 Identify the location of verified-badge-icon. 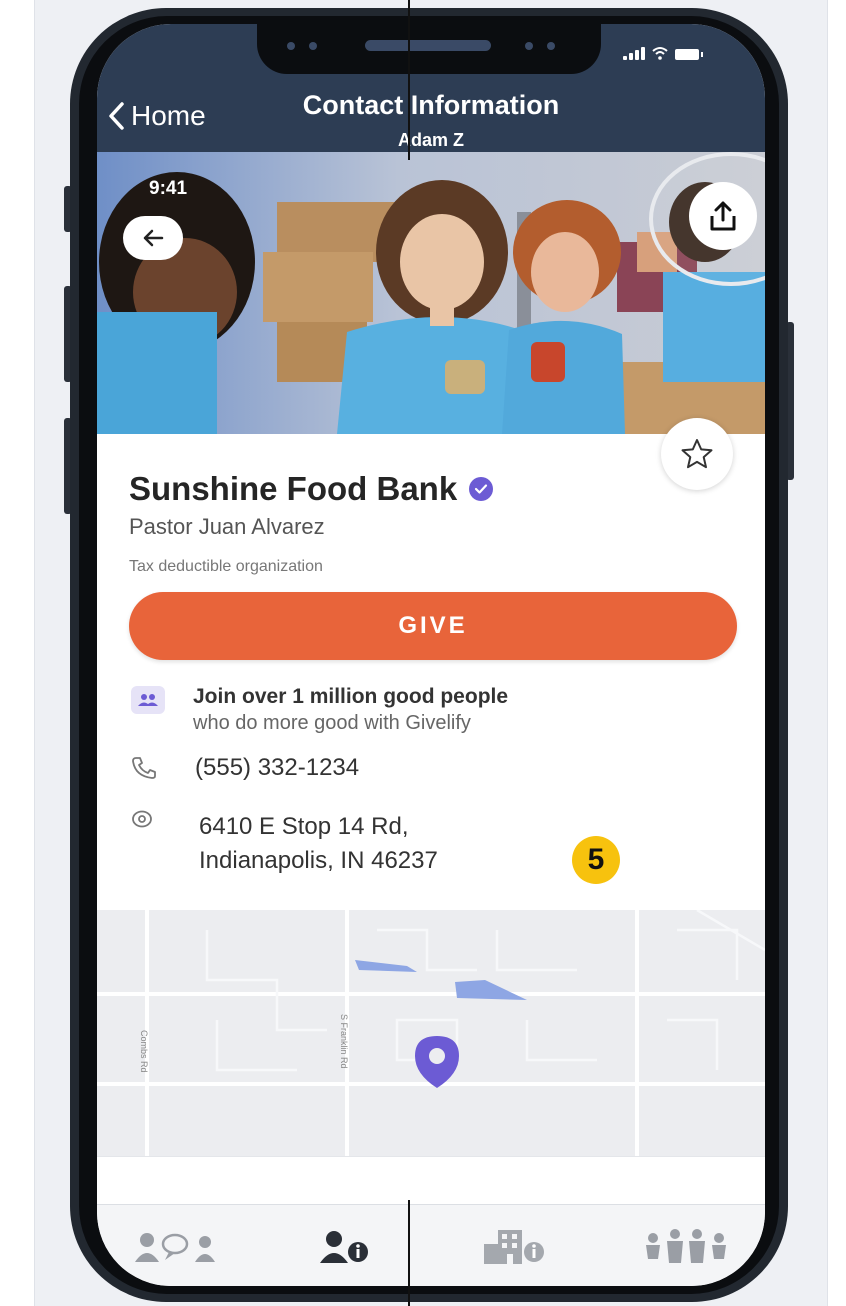
(481, 489).